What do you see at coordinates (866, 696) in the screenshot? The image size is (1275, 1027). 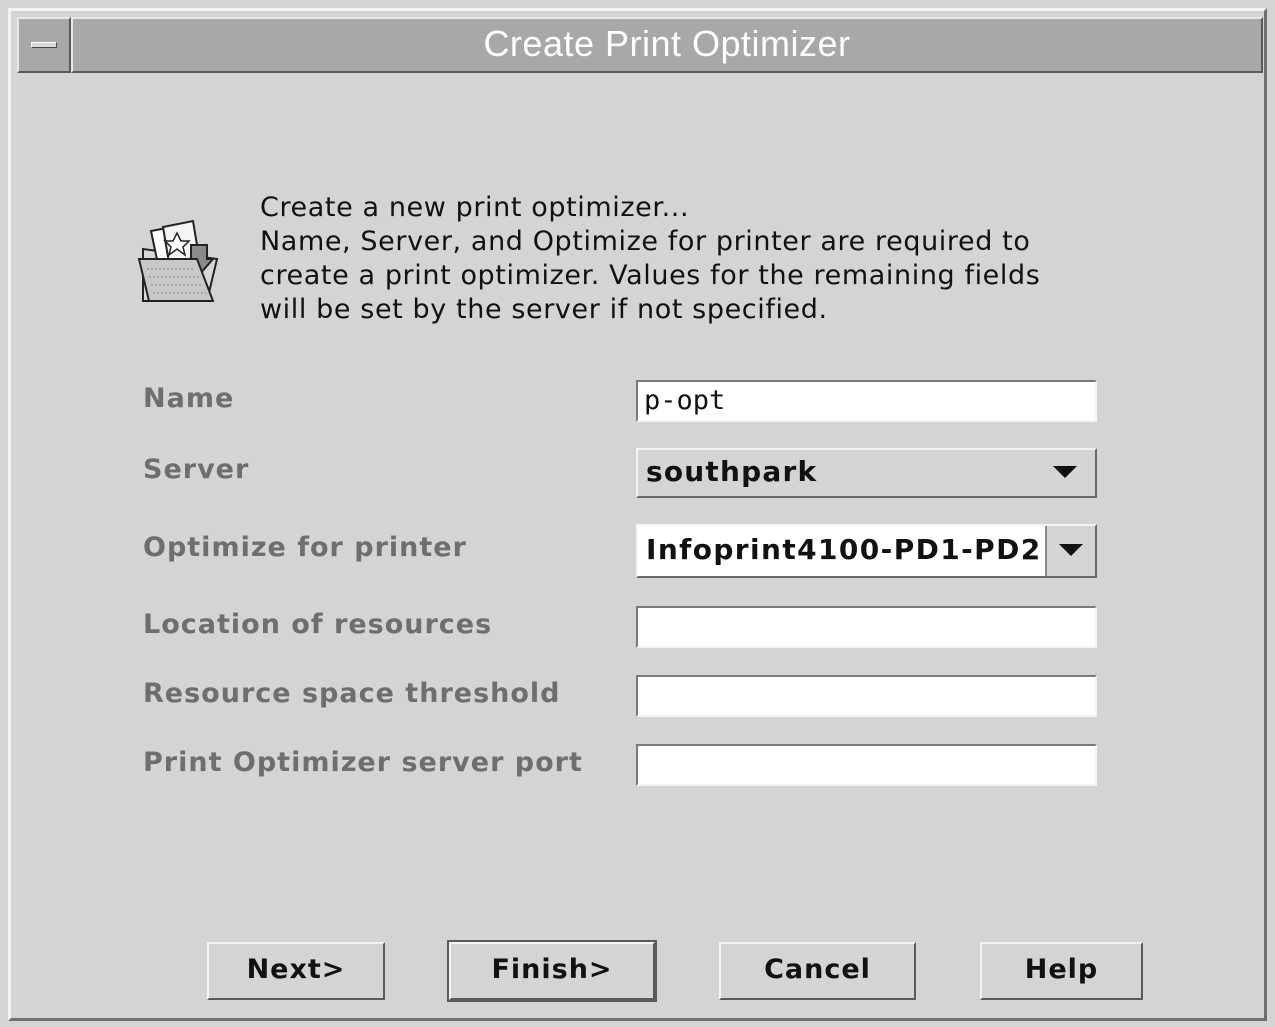 I see `threshold-field` at bounding box center [866, 696].